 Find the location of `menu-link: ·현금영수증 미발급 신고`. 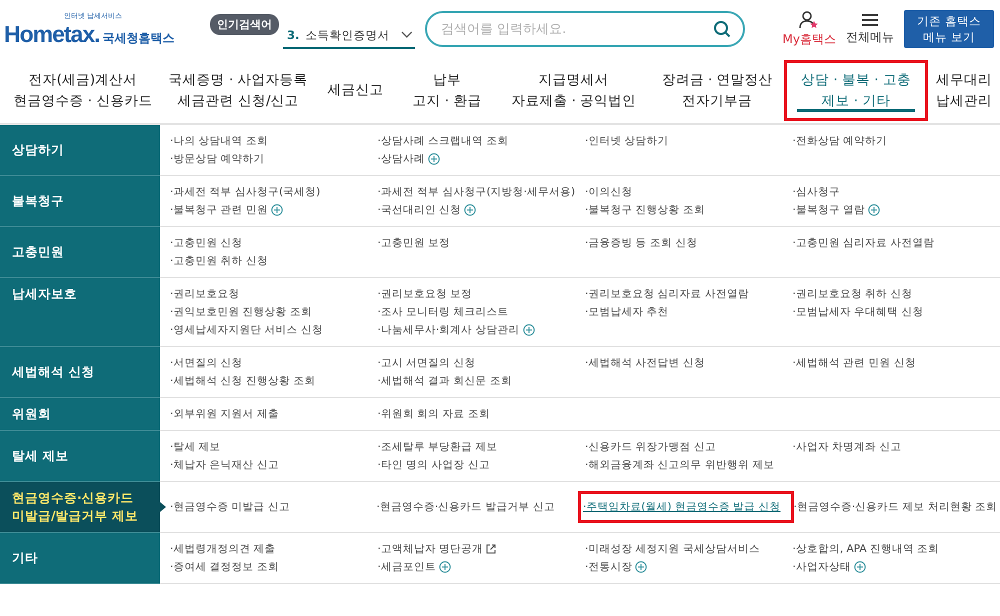

menu-link: ·현금영수증 미발급 신고 is located at coordinates (230, 507).